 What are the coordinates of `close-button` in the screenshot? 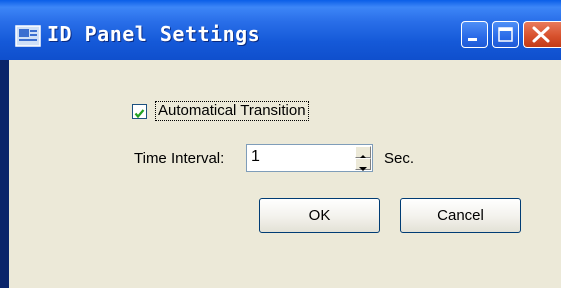 It's located at (542, 34).